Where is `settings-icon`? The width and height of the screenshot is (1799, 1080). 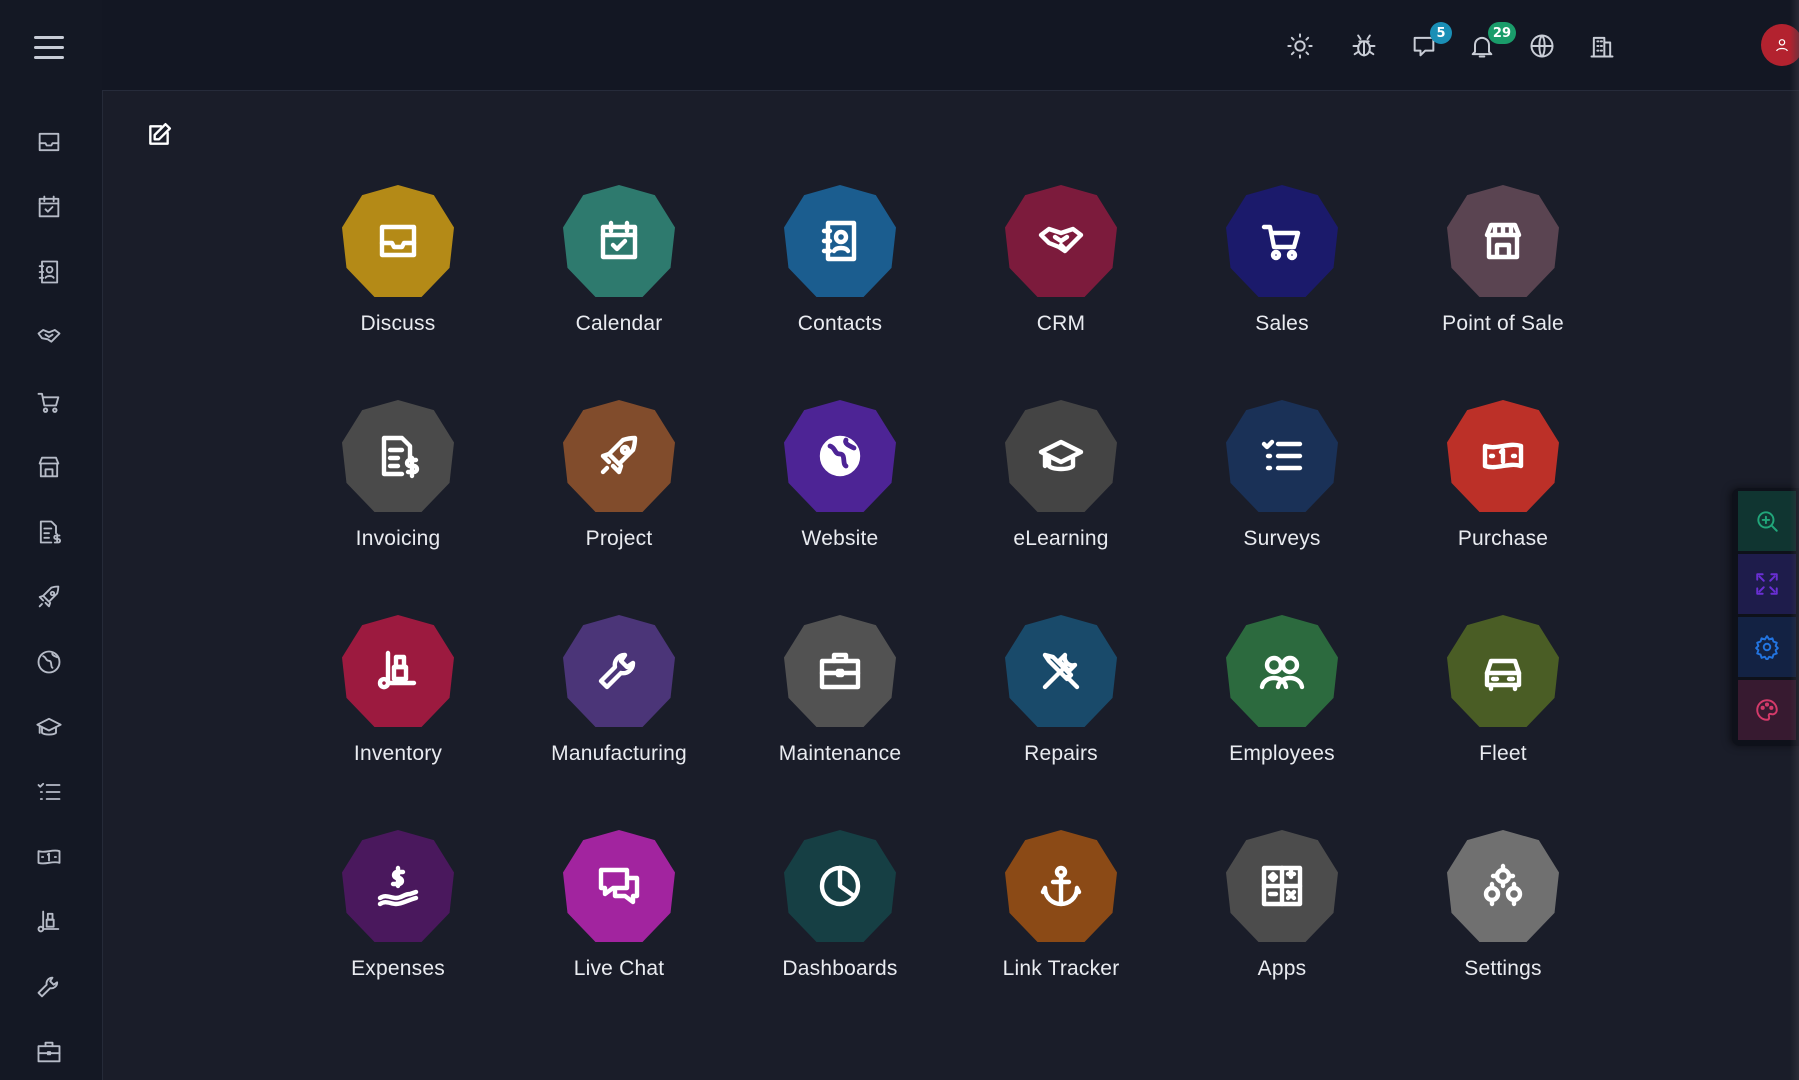 settings-icon is located at coordinates (1767, 647).